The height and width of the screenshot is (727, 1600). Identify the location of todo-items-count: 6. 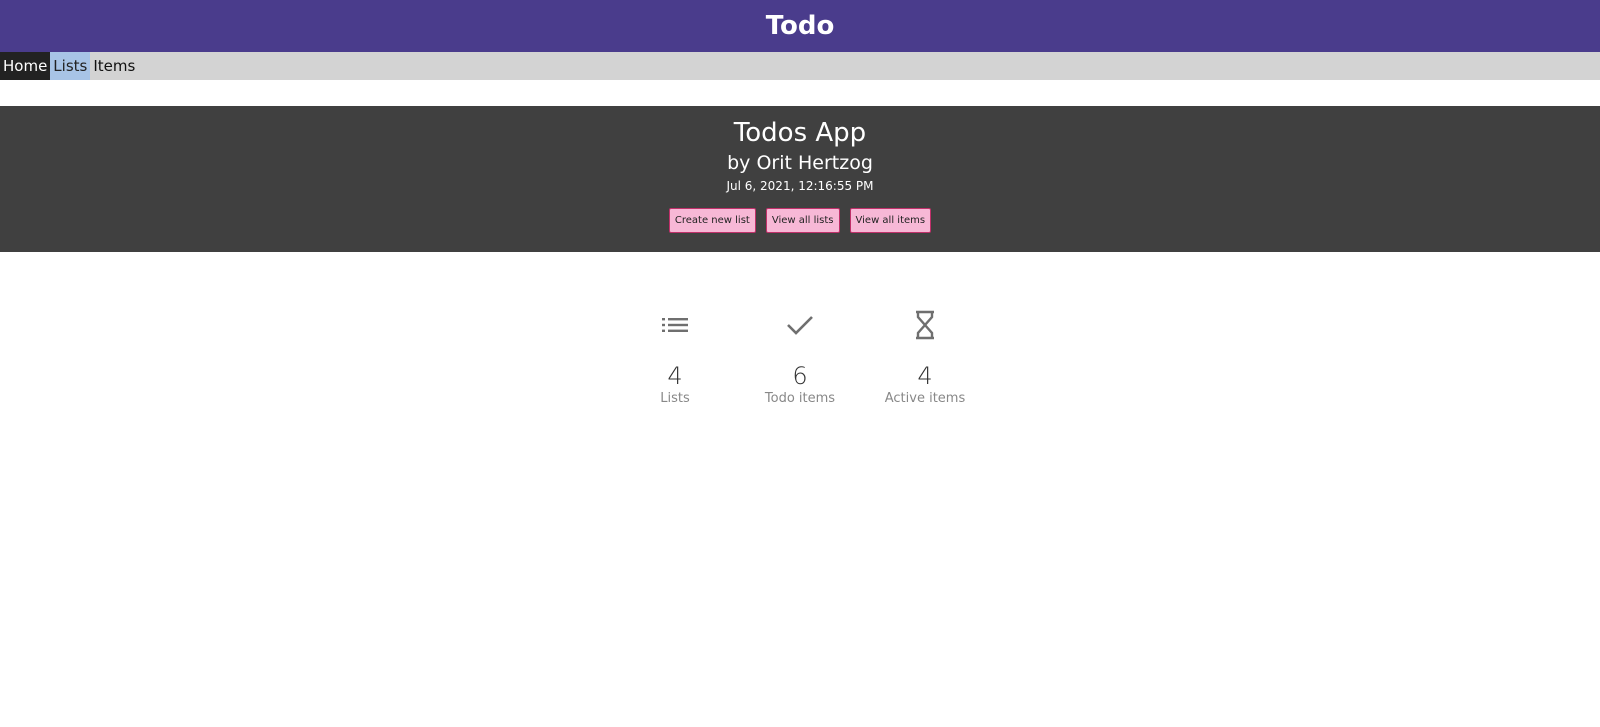
(800, 376).